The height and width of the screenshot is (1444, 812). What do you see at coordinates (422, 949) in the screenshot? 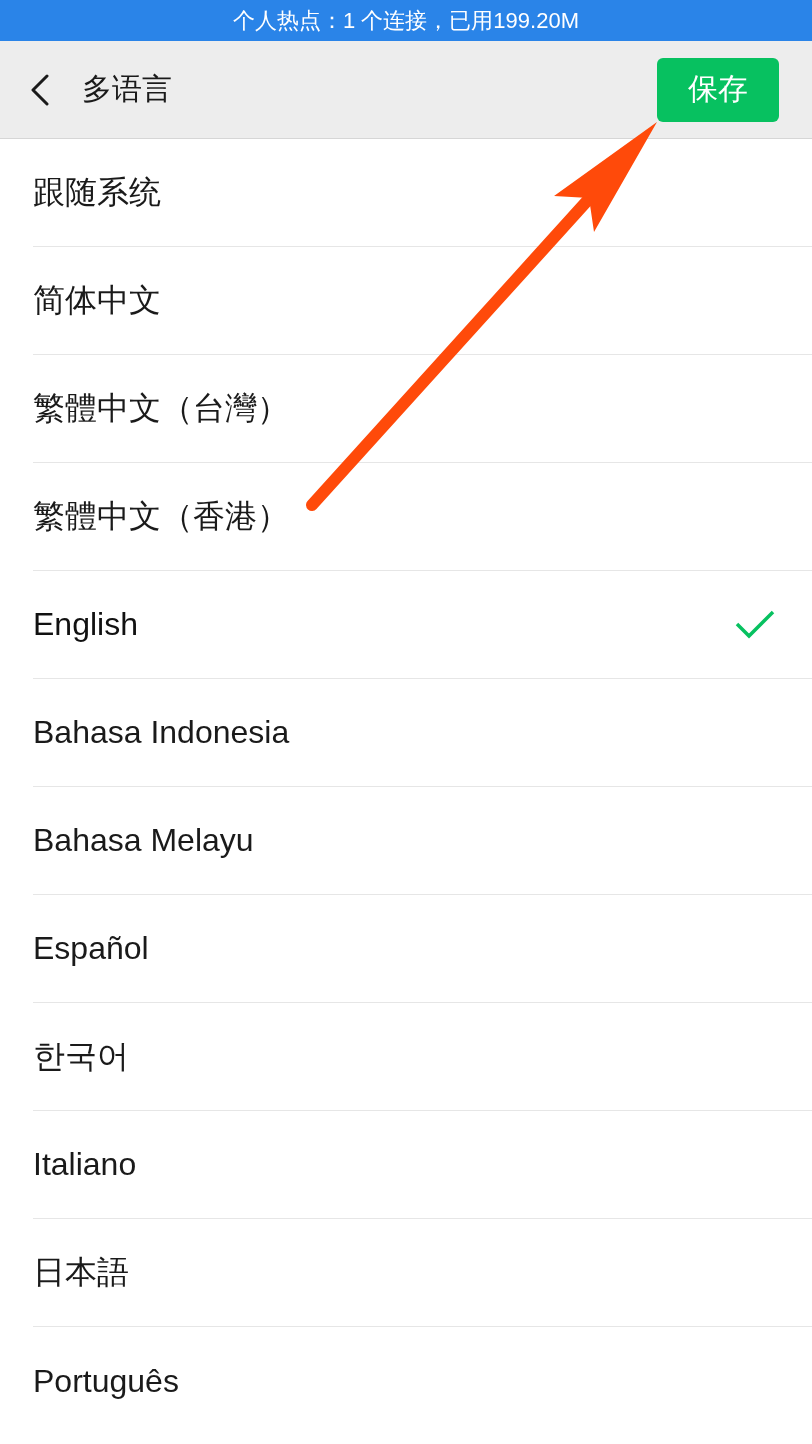
I see `language-option: Español` at bounding box center [422, 949].